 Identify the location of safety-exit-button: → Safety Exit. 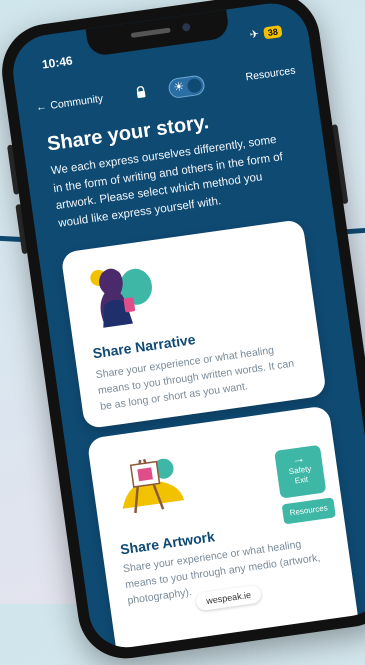
(300, 471).